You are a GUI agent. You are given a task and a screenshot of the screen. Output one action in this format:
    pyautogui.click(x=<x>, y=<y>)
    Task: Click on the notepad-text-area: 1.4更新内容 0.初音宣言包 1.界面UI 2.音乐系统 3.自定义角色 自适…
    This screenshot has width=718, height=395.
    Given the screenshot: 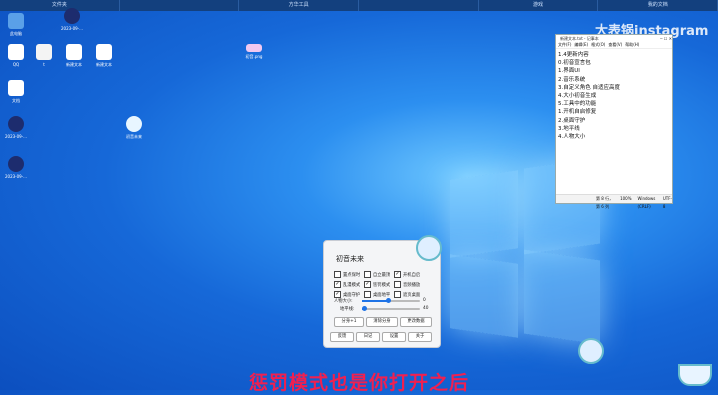 What is the action you would take?
    pyautogui.click(x=614, y=119)
    